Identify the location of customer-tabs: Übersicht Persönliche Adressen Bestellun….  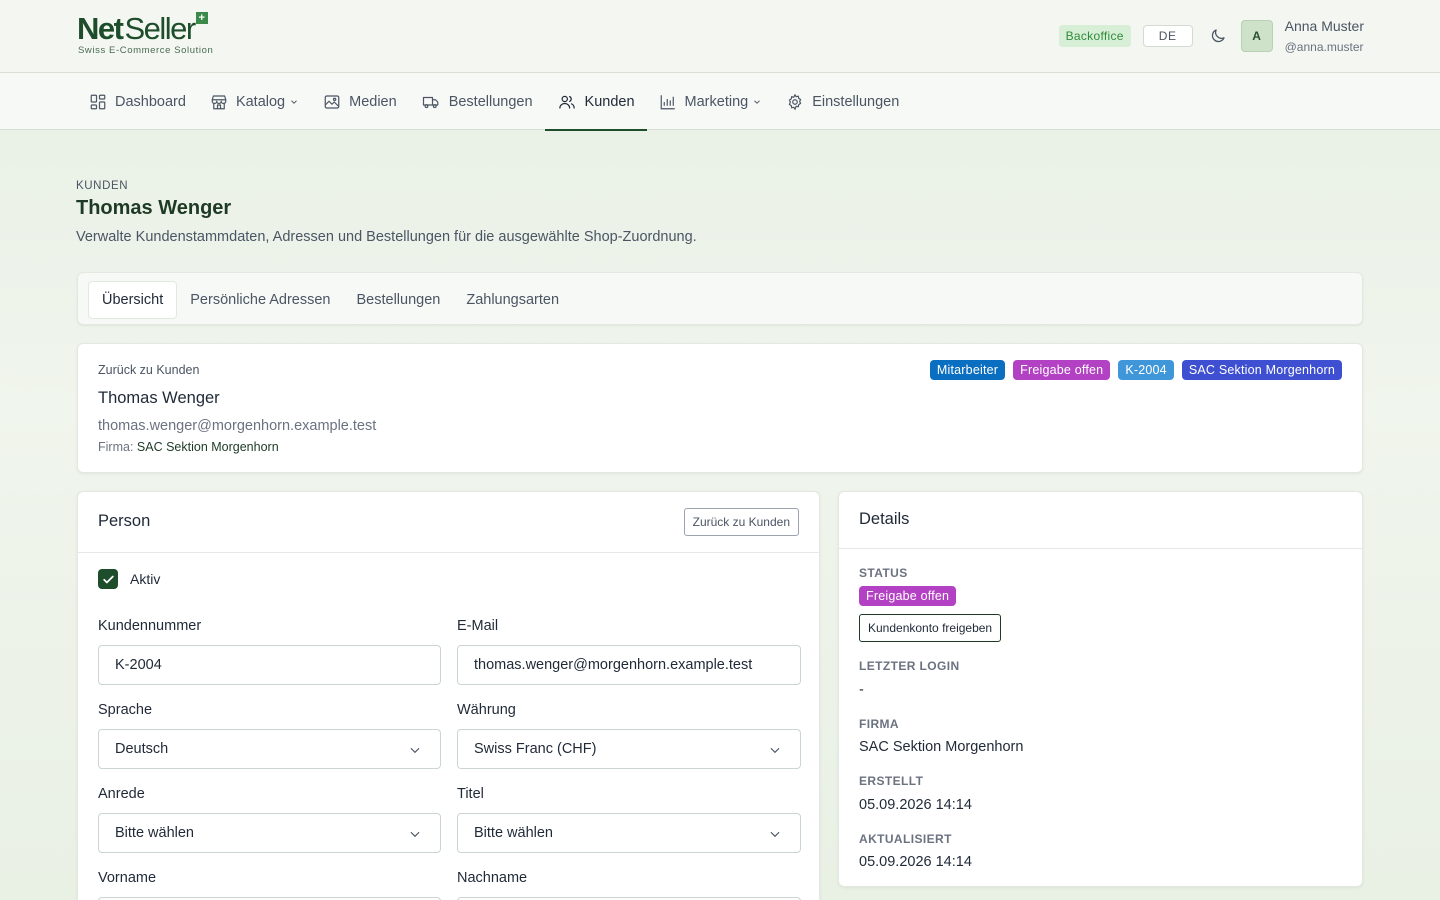
(720, 298).